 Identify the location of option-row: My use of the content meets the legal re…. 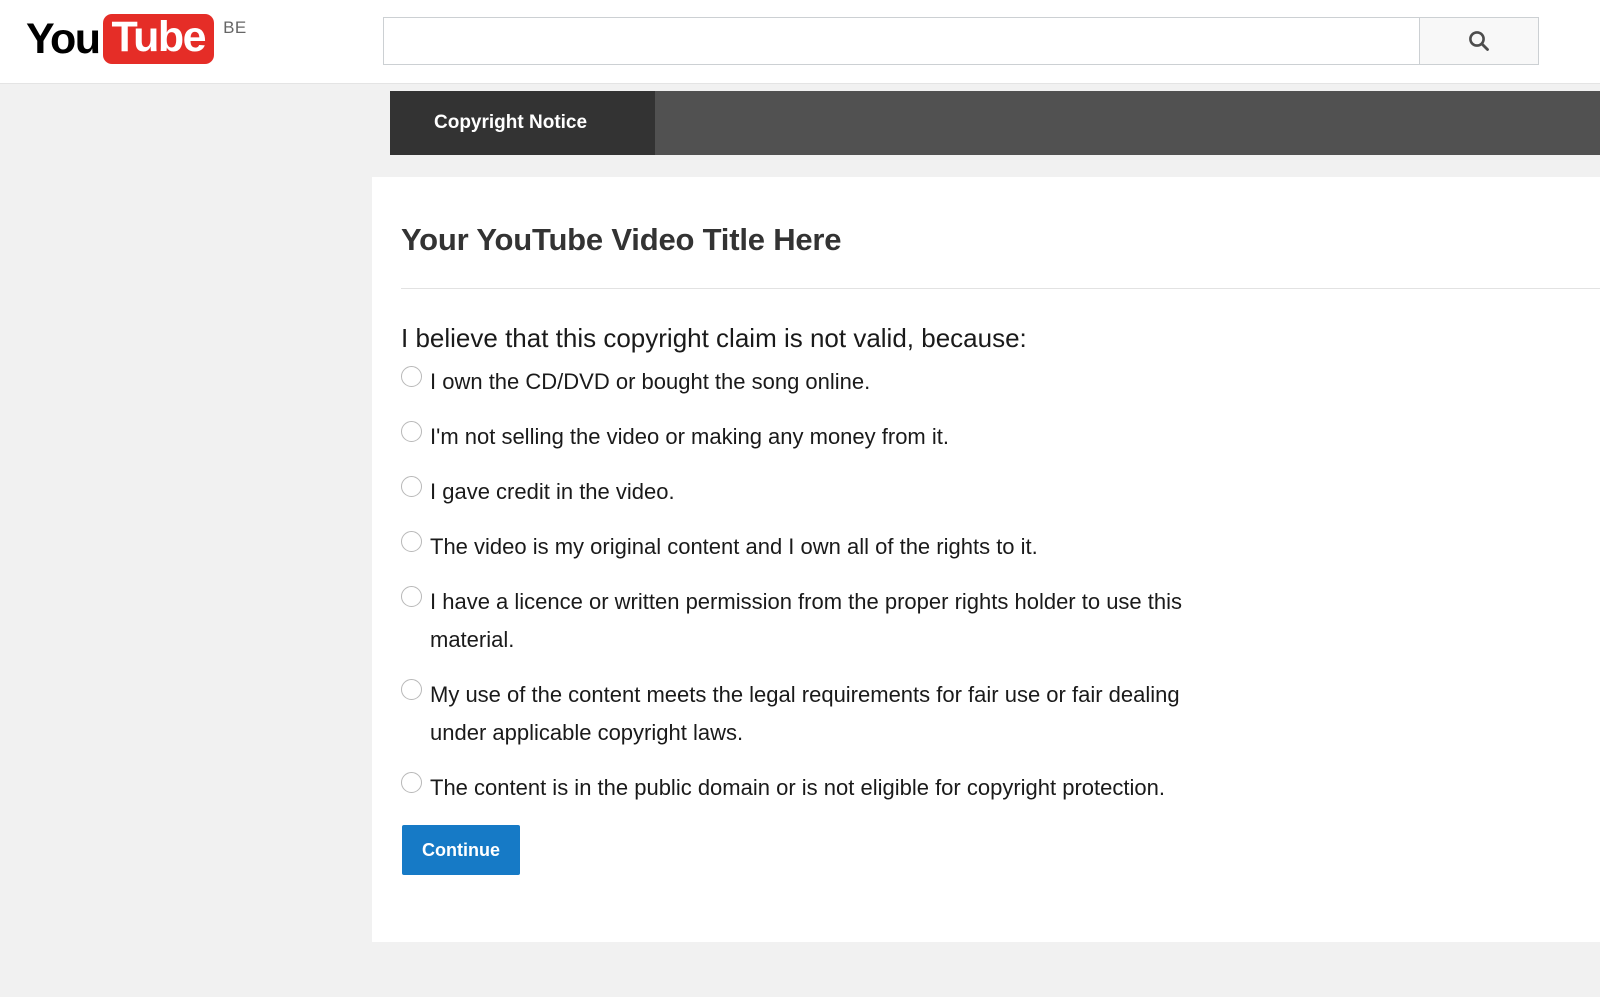
(901, 714).